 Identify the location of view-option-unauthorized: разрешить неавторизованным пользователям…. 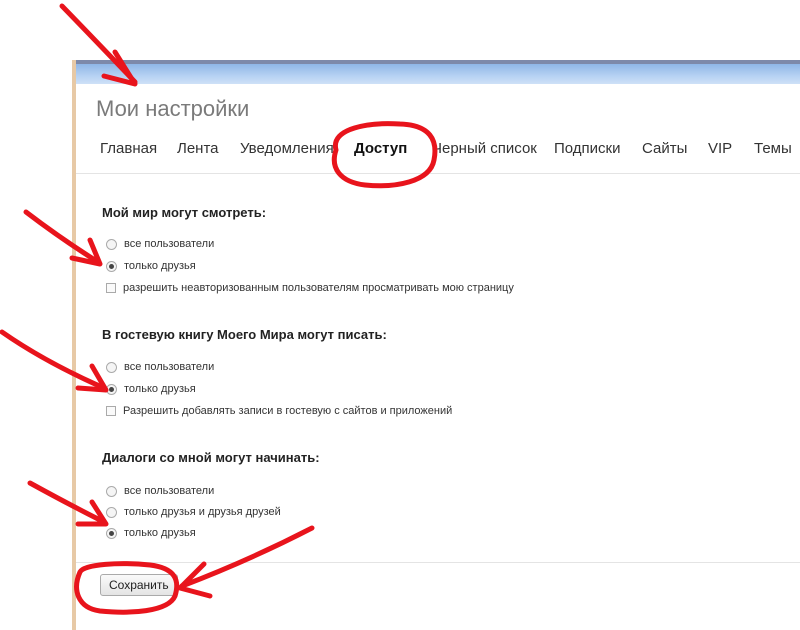
(310, 288).